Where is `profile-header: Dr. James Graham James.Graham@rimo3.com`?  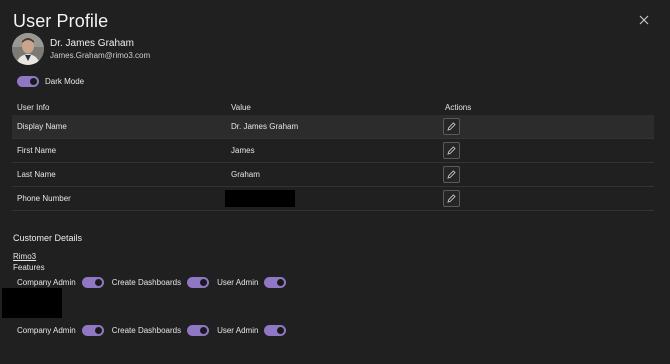
profile-header: Dr. James Graham James.Graham@rimo3.com is located at coordinates (81, 49).